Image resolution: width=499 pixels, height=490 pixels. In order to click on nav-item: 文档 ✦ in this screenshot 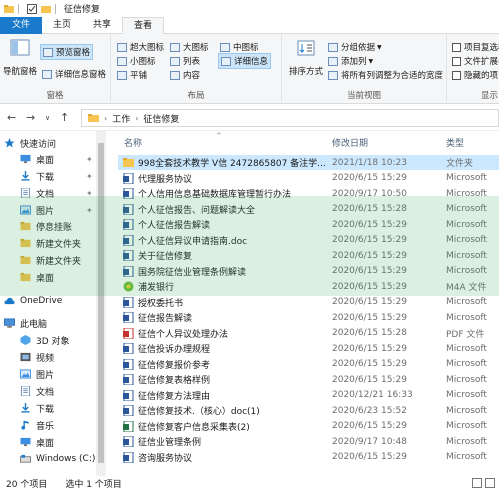, I will do `click(56, 193)`.